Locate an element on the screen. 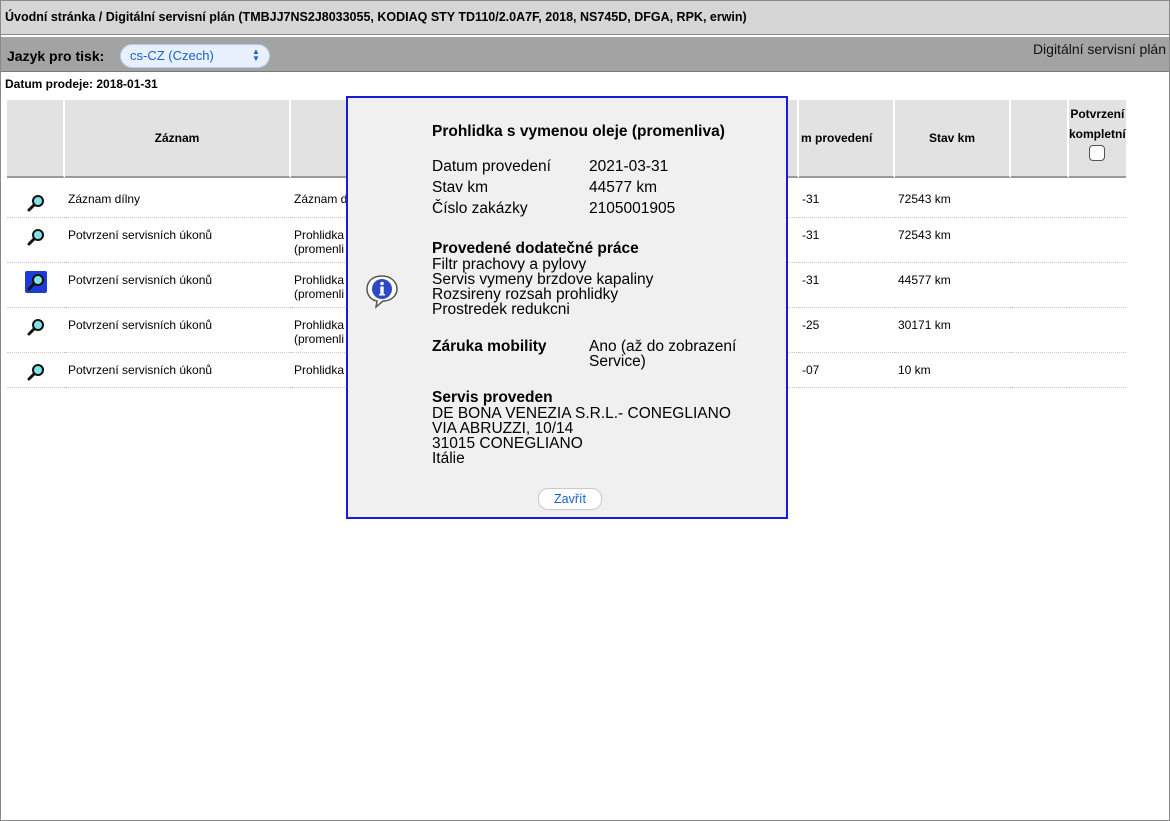 The image size is (1170, 821). mobility-value-line1: Ano (až do zobrazení is located at coordinates (663, 346).